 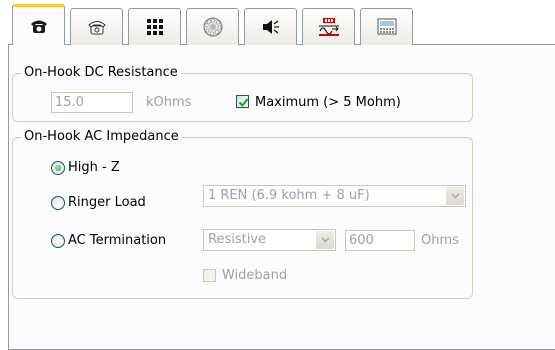 I want to click on dc-resistance-title: On-Hook DC Resistance, so click(x=101, y=73).